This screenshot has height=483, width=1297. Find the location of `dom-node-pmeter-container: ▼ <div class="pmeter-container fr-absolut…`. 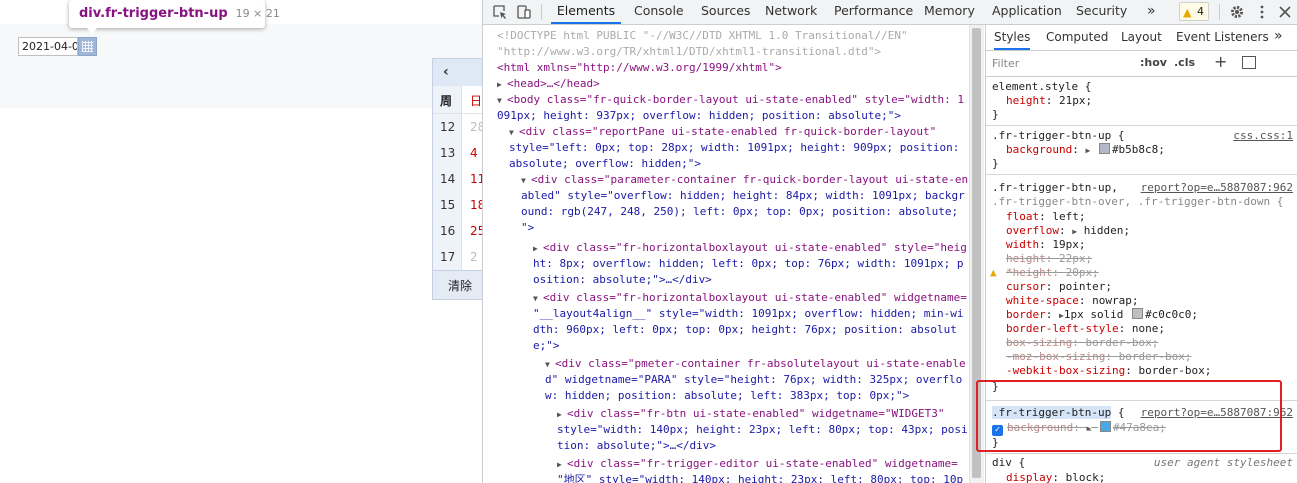

dom-node-pmeter-container: ▼ <div class="pmeter-container fr-absolut… is located at coordinates (755, 364).